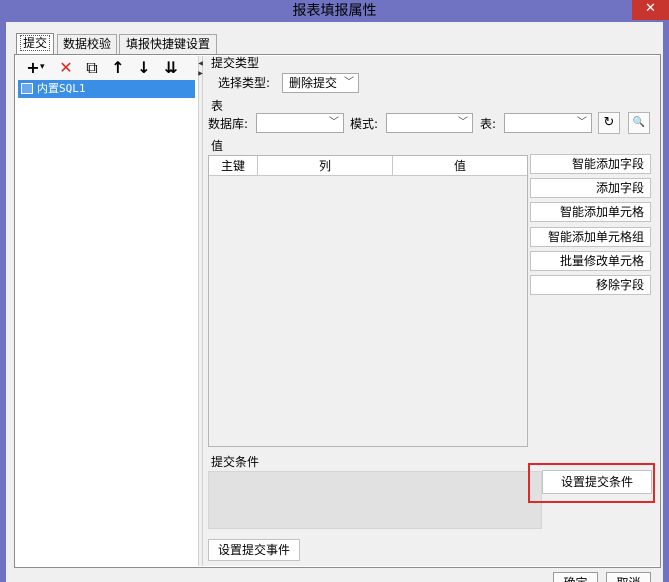 Image resolution: width=669 pixels, height=582 pixels. Describe the element at coordinates (590, 285) in the screenshot. I see `remove-field-button: 移除字段` at that location.